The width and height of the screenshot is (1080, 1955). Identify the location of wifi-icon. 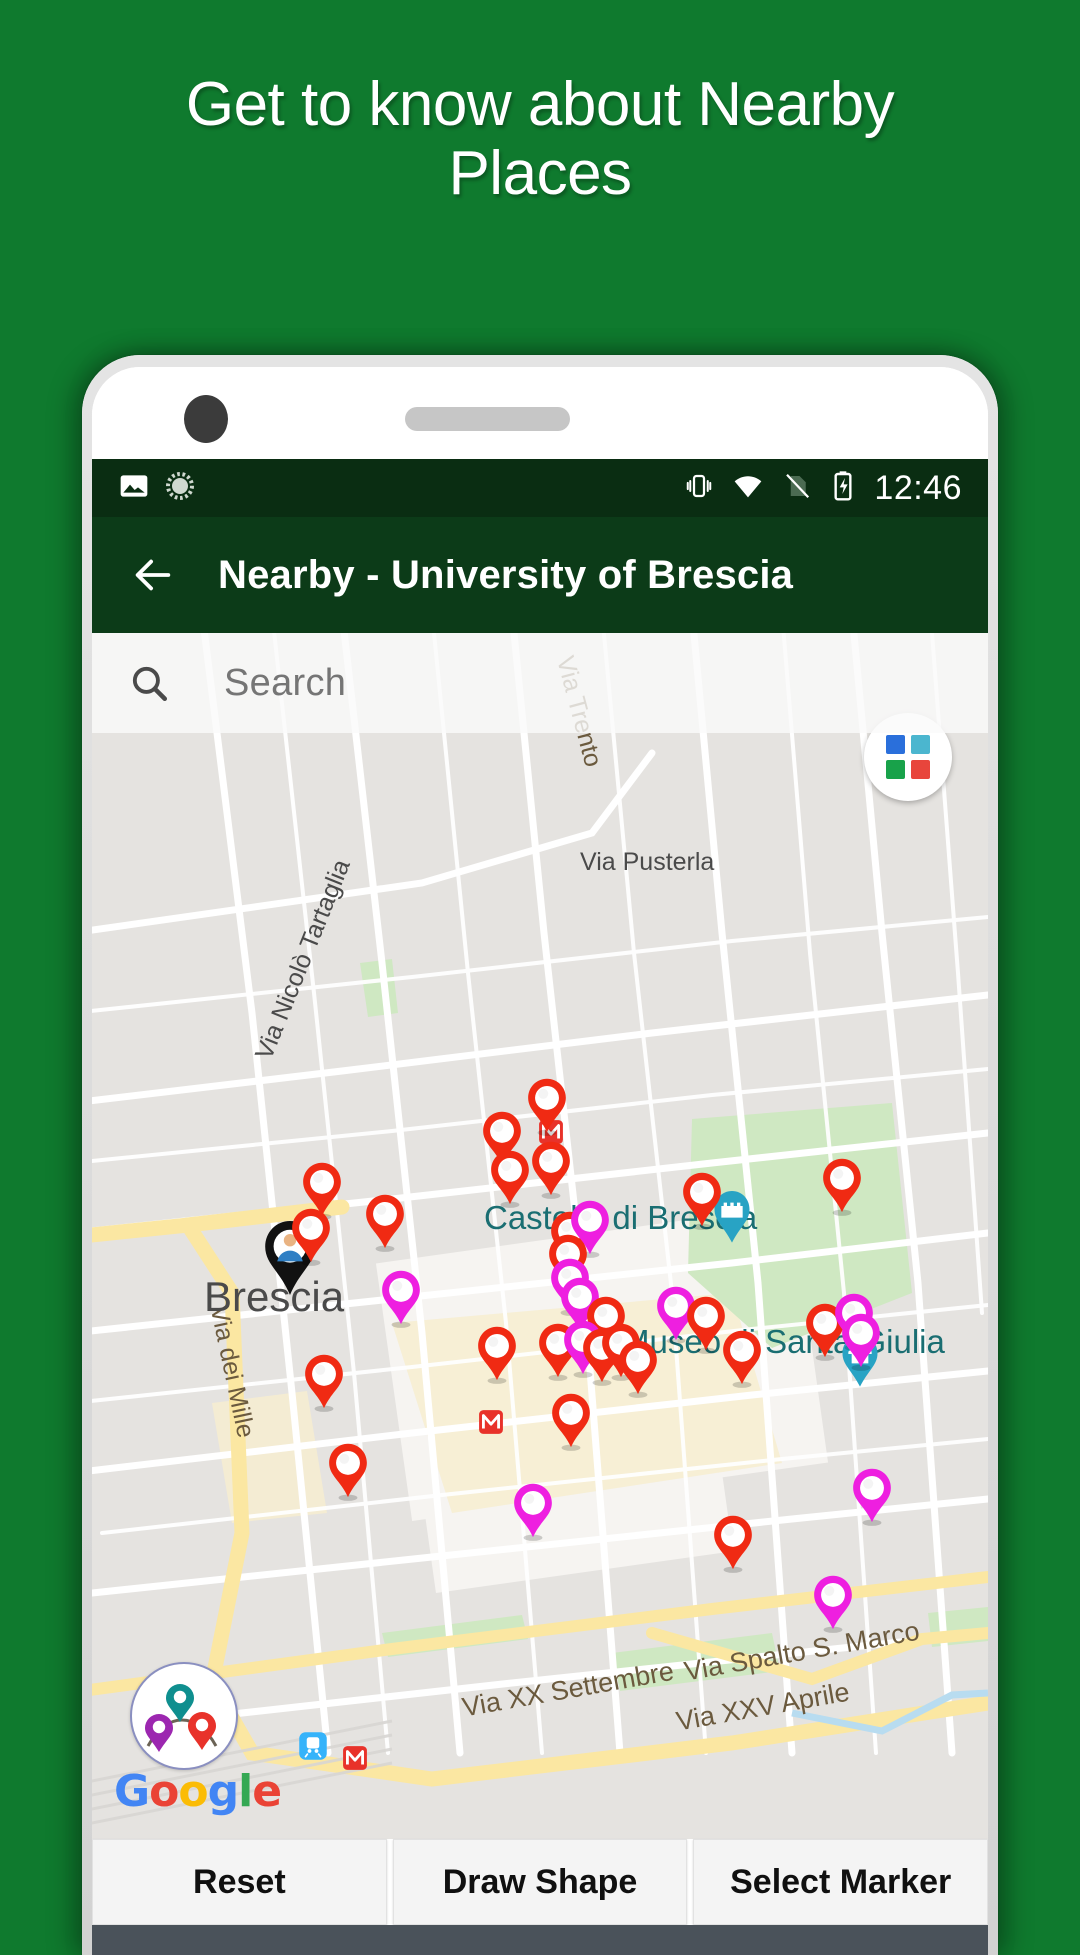
(748, 488).